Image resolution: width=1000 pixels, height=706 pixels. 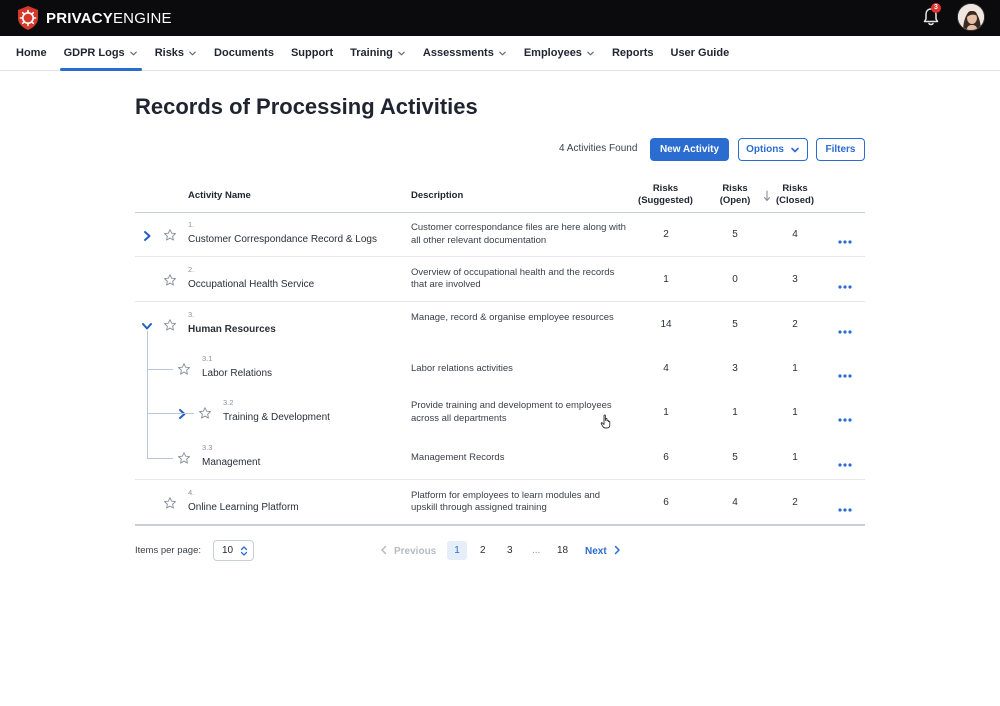 I want to click on risks-closed-value: 1, so click(x=795, y=457).